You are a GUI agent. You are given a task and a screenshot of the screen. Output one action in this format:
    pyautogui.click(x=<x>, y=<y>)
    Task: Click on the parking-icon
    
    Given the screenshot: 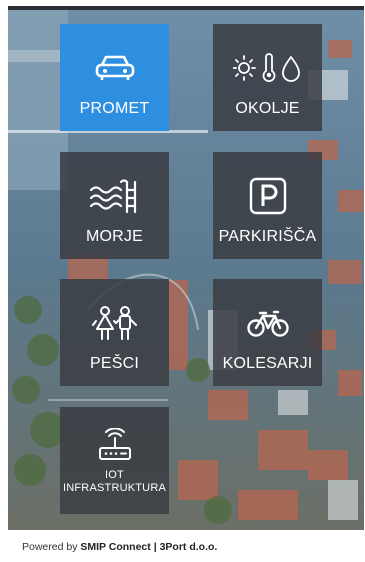 What is the action you would take?
    pyautogui.click(x=267, y=196)
    